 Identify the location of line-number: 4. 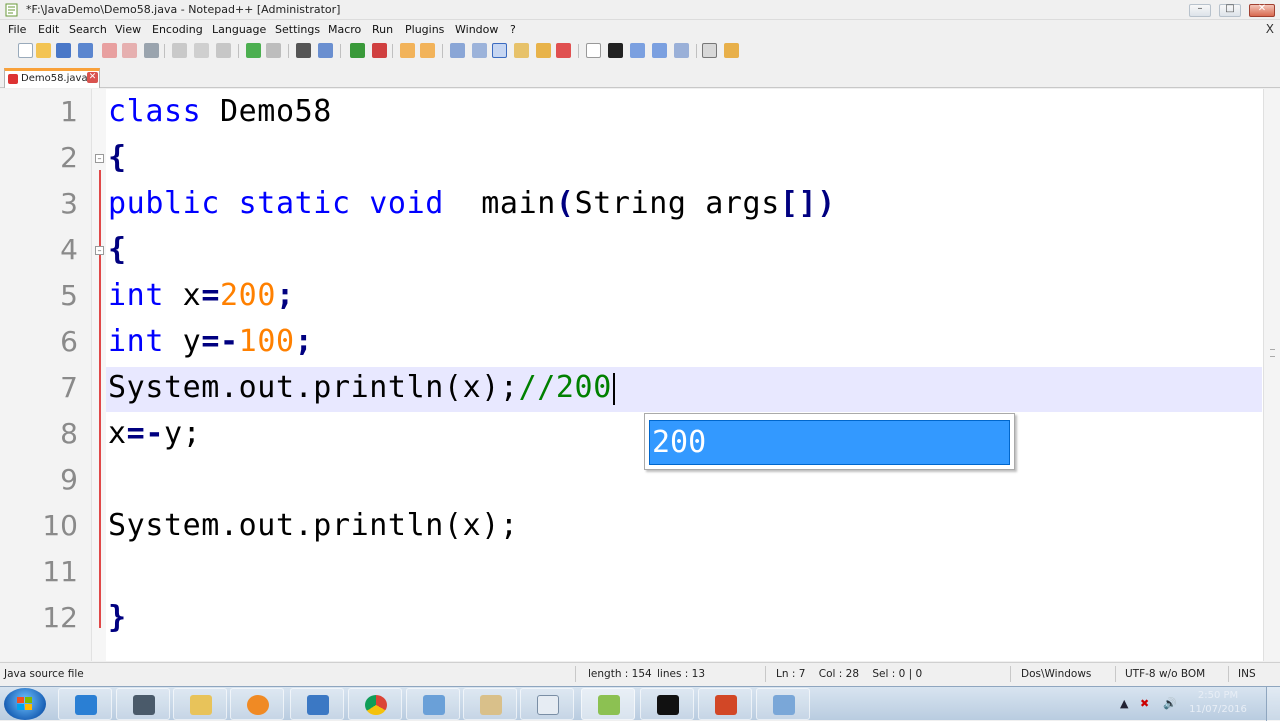
(69, 249).